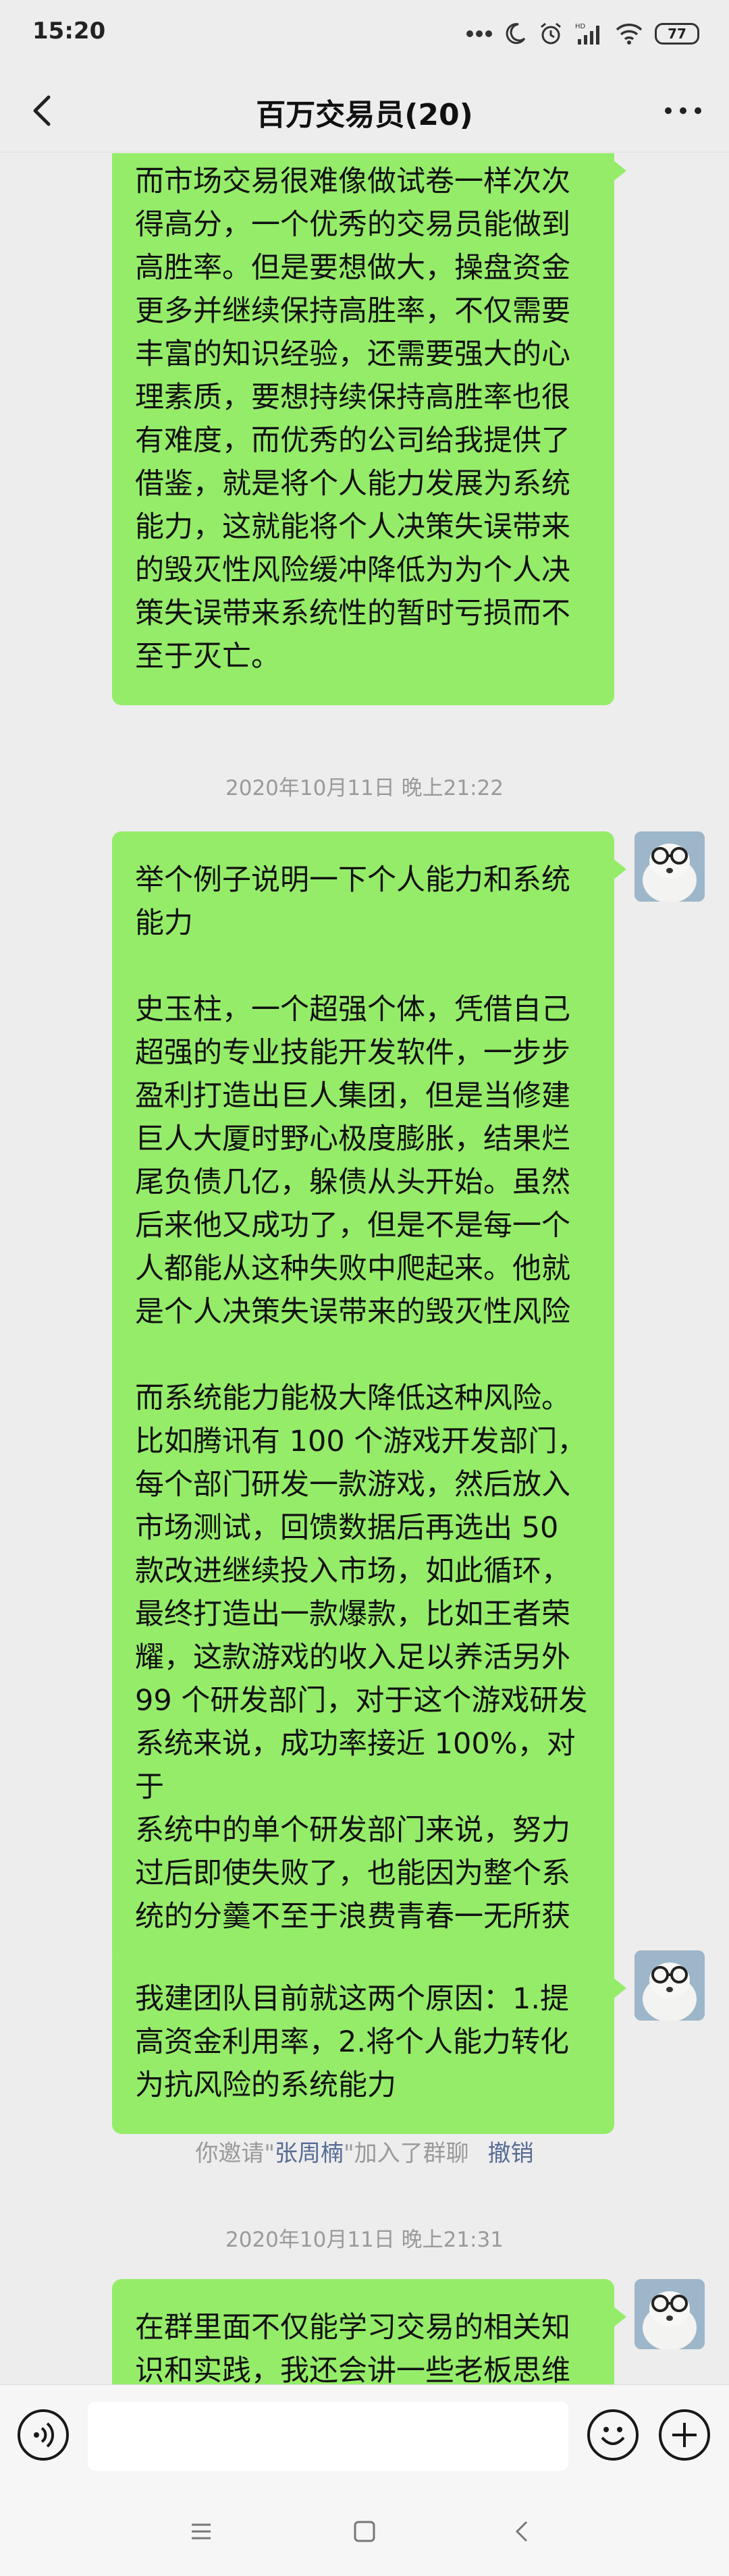 Image resolution: width=729 pixels, height=2576 pixels. Describe the element at coordinates (43, 2435) in the screenshot. I see `voice-icon` at that location.